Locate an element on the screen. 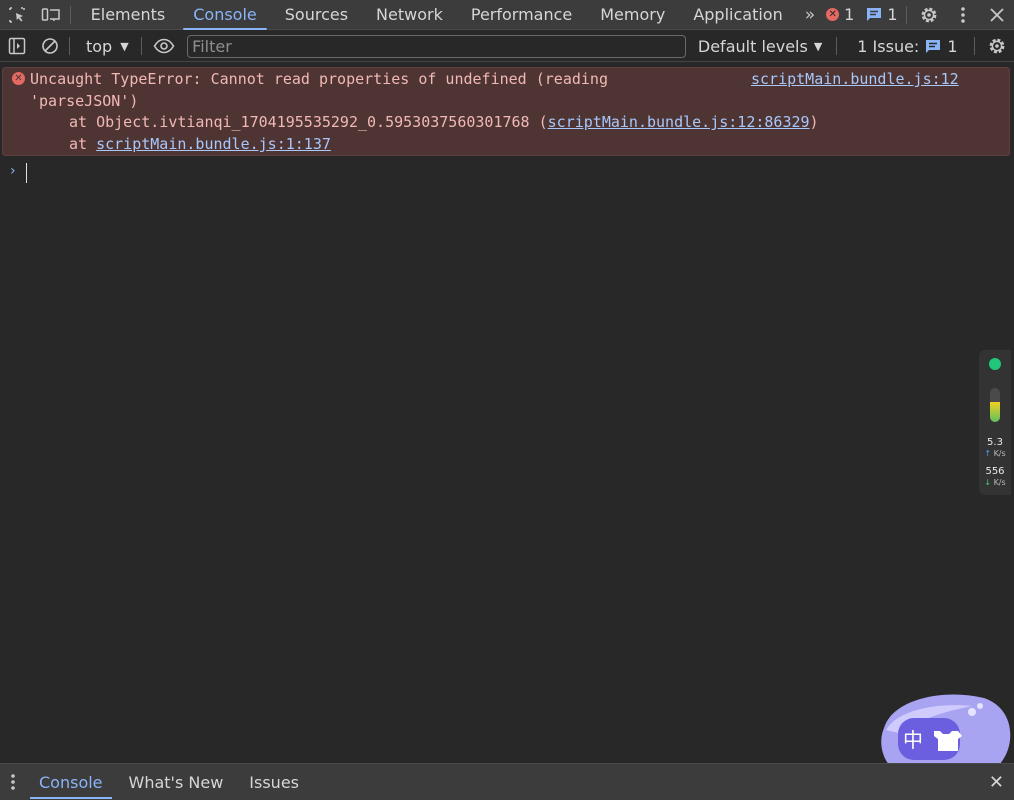 Image resolution: width=1014 pixels, height=800 pixels. error-count: 1 is located at coordinates (849, 14).